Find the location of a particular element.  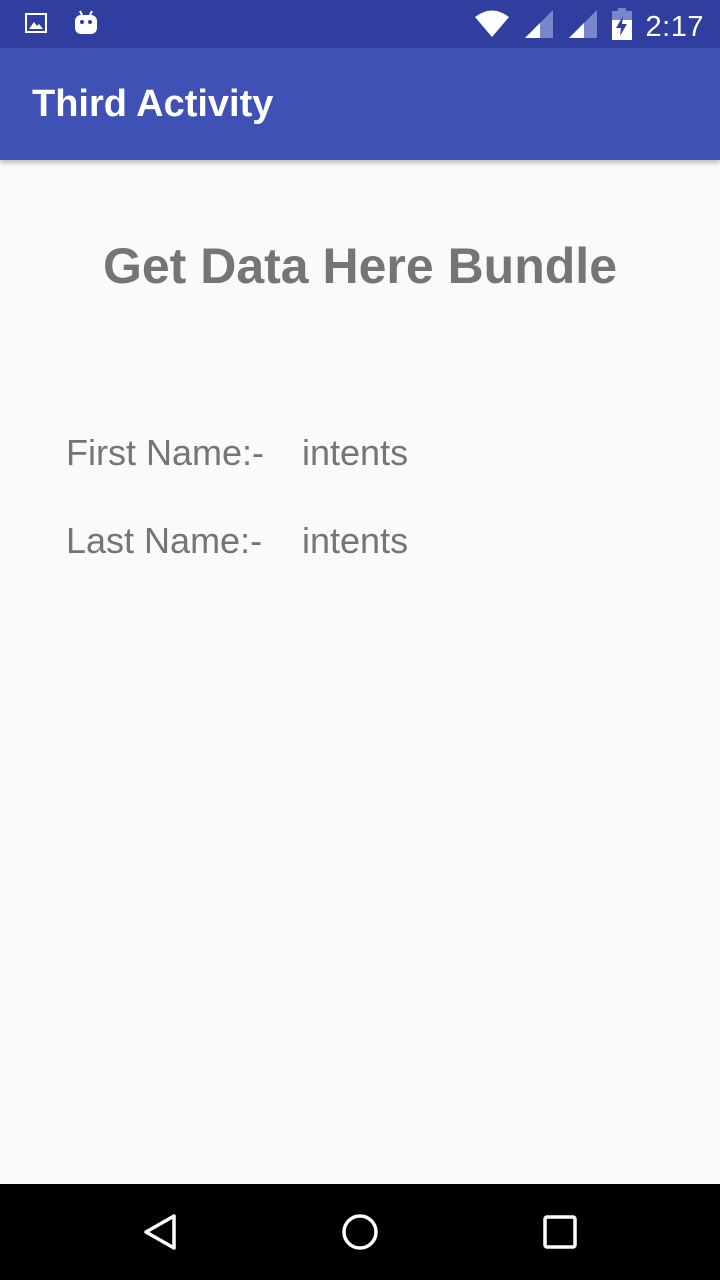

first-name-row: First Name:- intents is located at coordinates (237, 453).